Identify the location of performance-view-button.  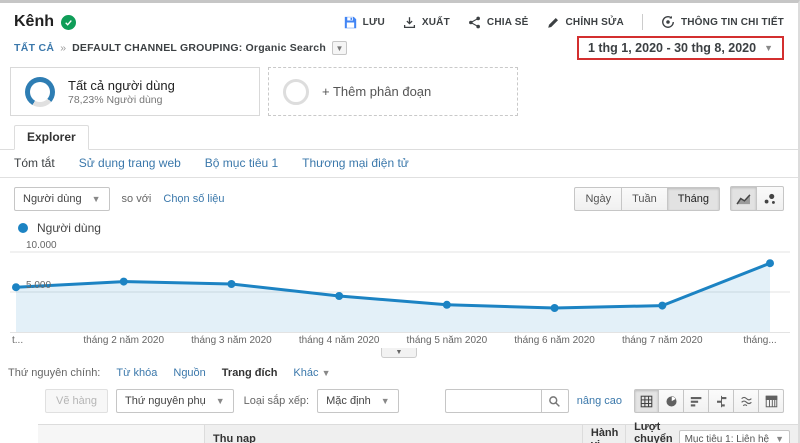
(696, 401).